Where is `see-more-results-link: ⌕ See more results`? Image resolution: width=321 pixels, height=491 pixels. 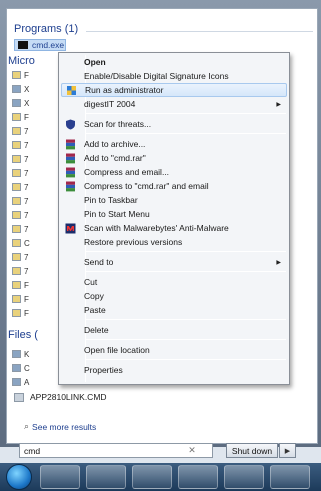
see-more-results-link: ⌕ See more results is located at coordinates (60, 426).